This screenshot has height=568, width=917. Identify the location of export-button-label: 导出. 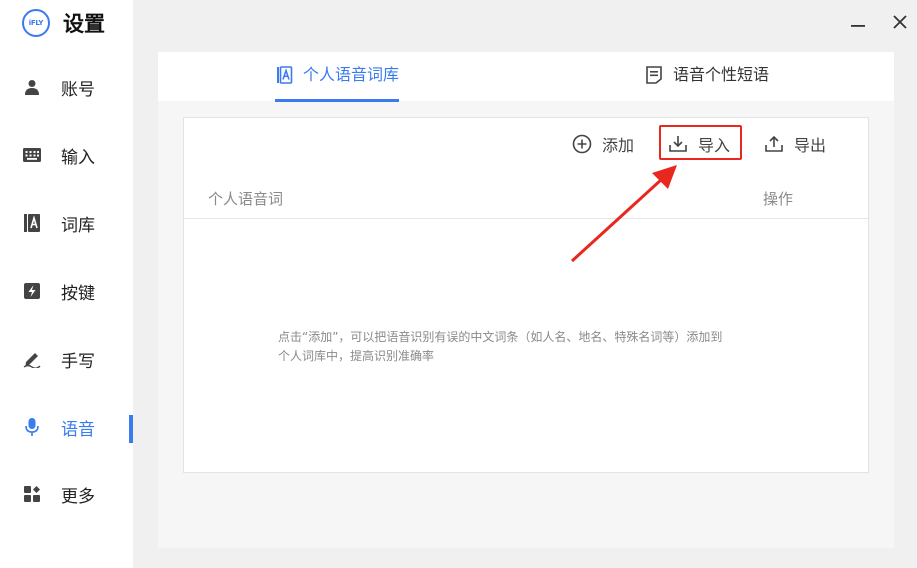
(810, 145).